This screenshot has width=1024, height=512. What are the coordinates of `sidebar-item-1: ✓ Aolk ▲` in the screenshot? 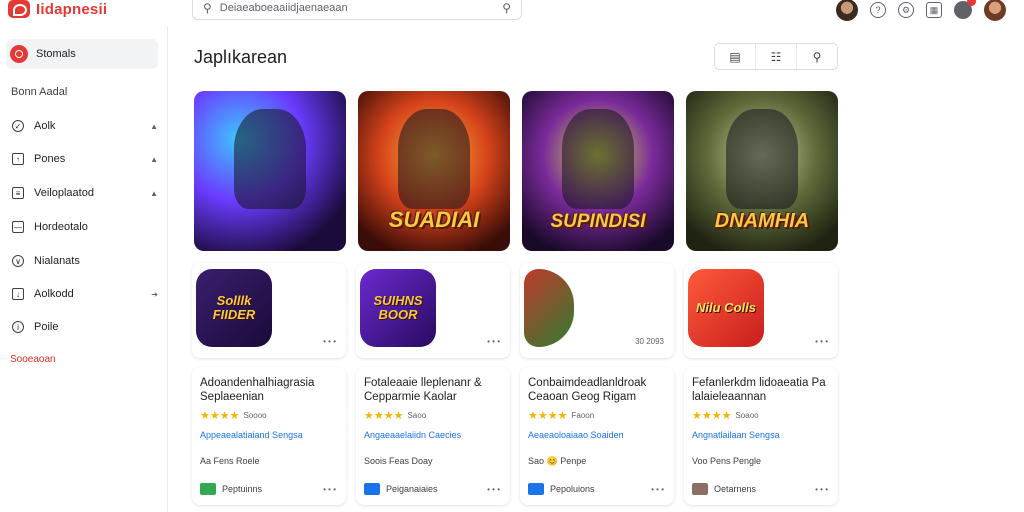 It's located at (85, 126).